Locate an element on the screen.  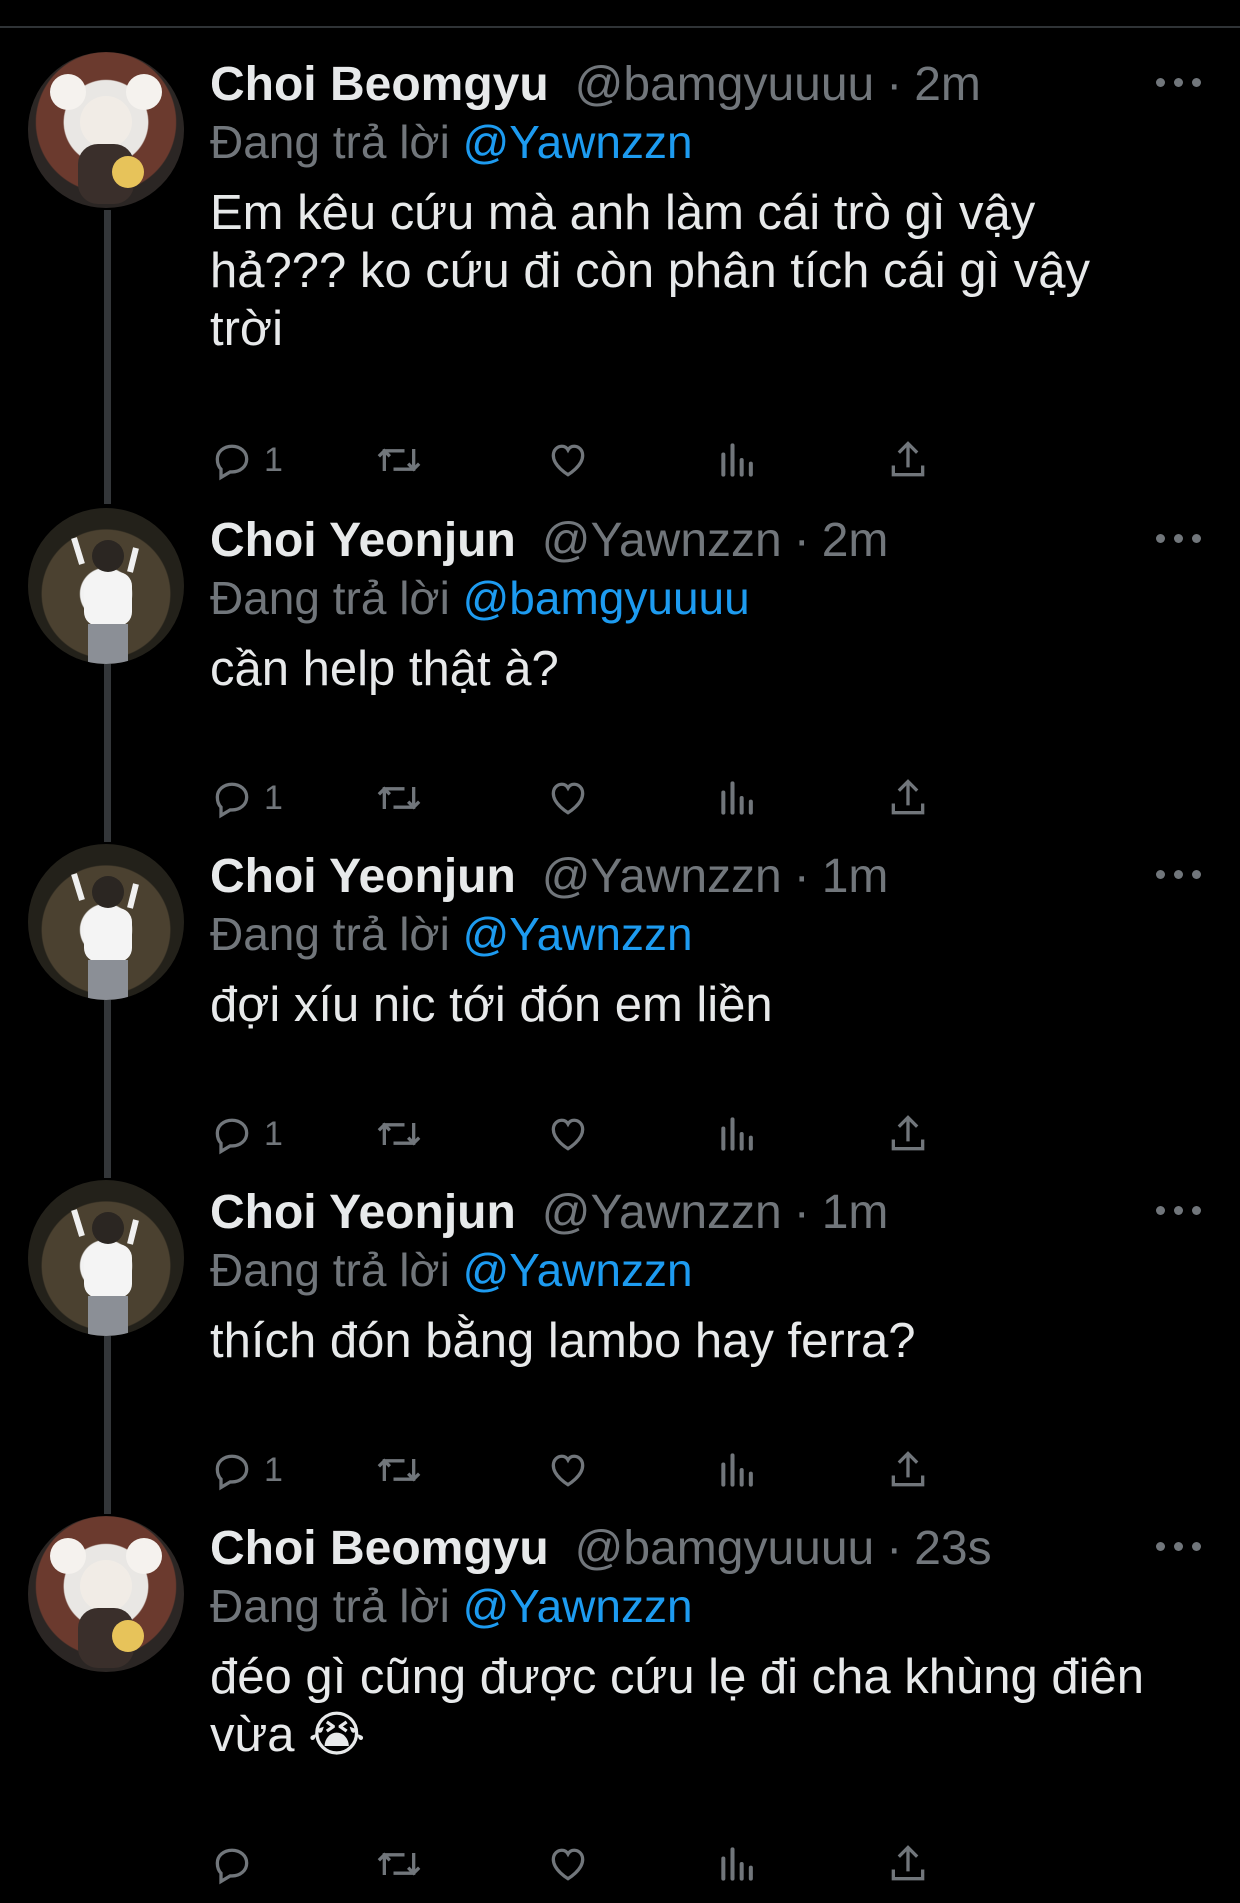
timestamp: 23s is located at coordinates (952, 1549).